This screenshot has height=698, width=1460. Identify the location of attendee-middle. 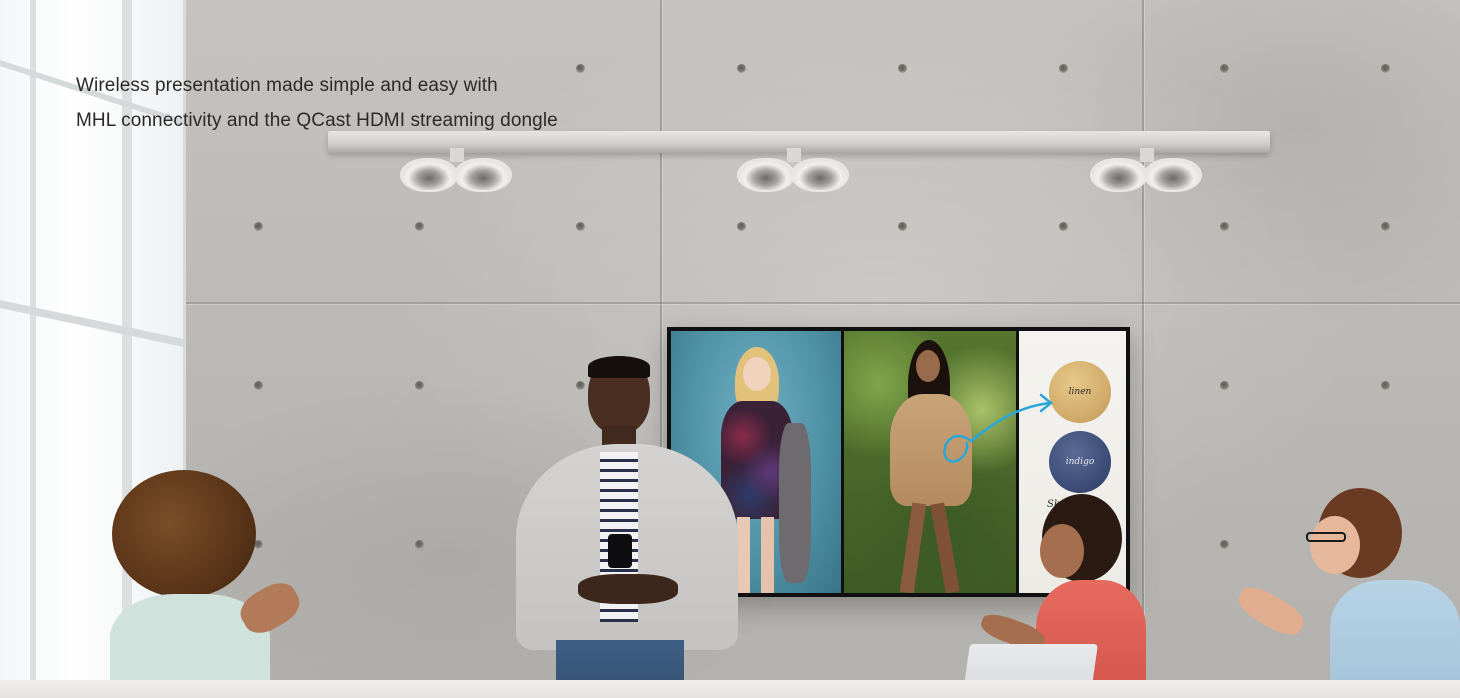
(1059, 596).